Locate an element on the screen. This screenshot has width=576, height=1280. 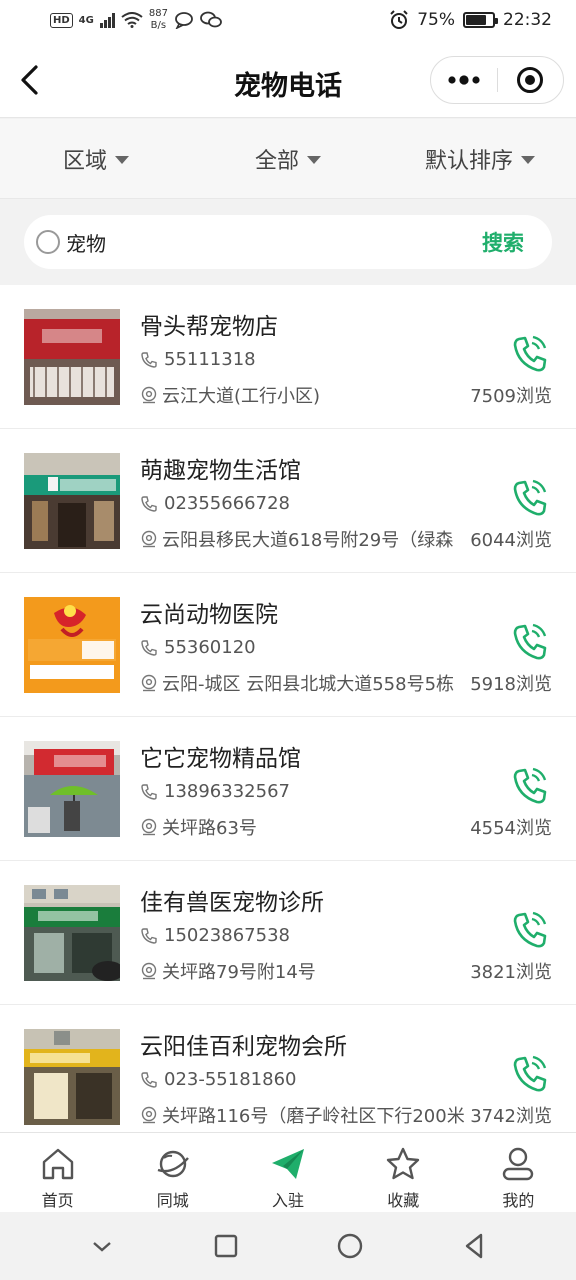
list-item: 骨头帮宠物店 55111318 云江大道(工行小区) 7509浏览 is located at coordinates (288, 357).